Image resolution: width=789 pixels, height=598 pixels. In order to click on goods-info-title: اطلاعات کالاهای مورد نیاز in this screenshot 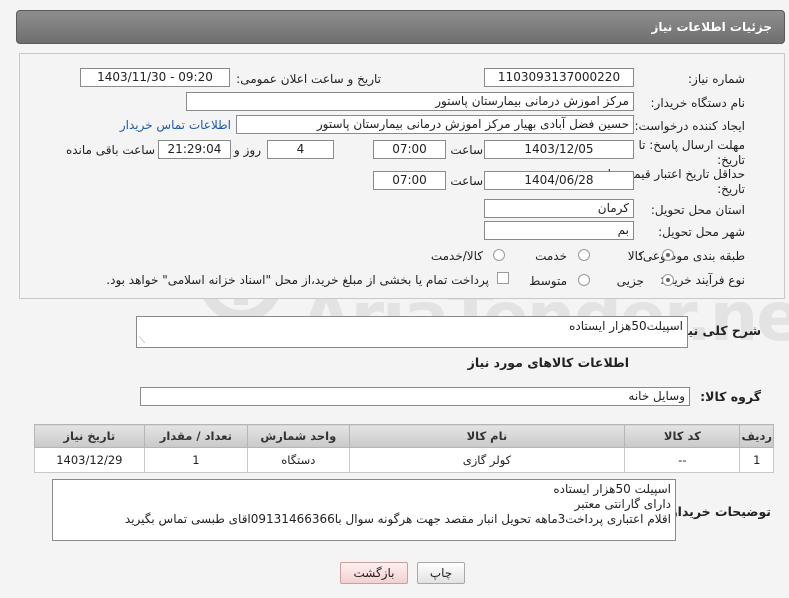, I will do `click(548, 362)`.